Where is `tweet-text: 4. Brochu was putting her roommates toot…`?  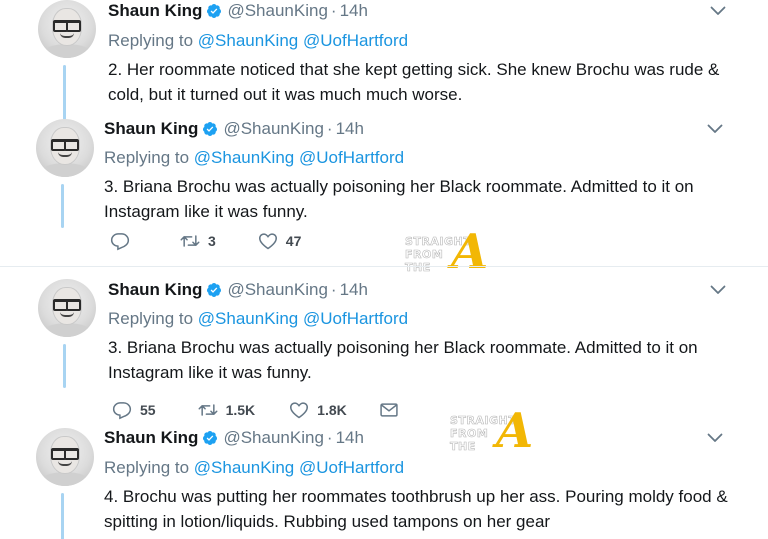
tweet-text: 4. Brochu was putting her roommates toot… is located at coordinates (416, 509).